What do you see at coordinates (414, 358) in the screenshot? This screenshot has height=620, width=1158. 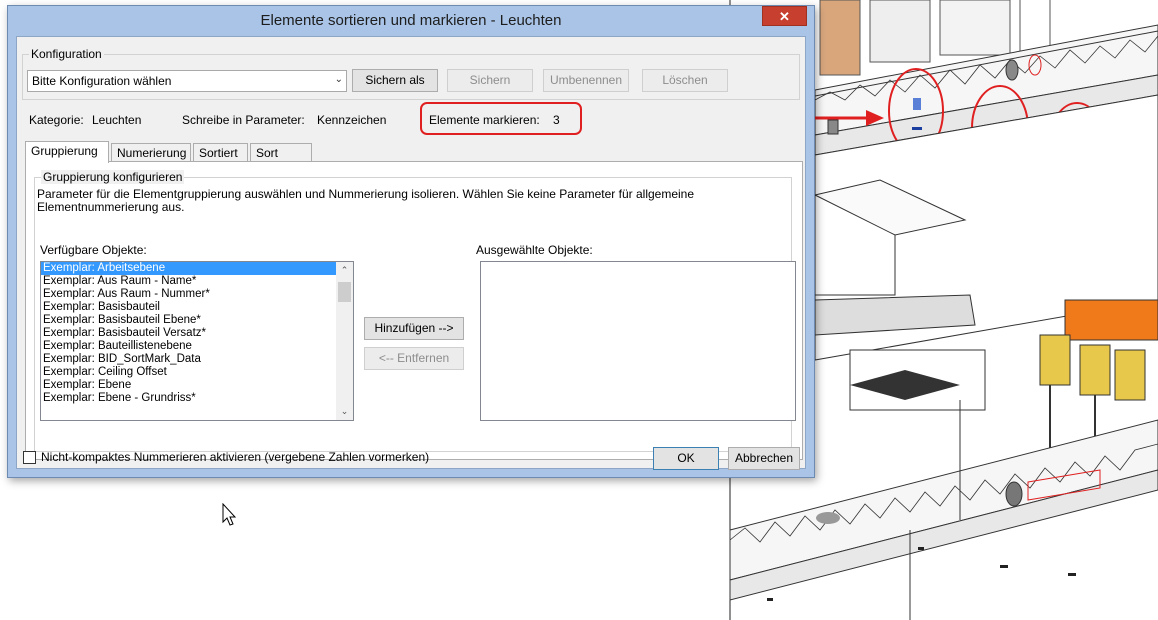 I see `remove-button: <-- Entfernen` at bounding box center [414, 358].